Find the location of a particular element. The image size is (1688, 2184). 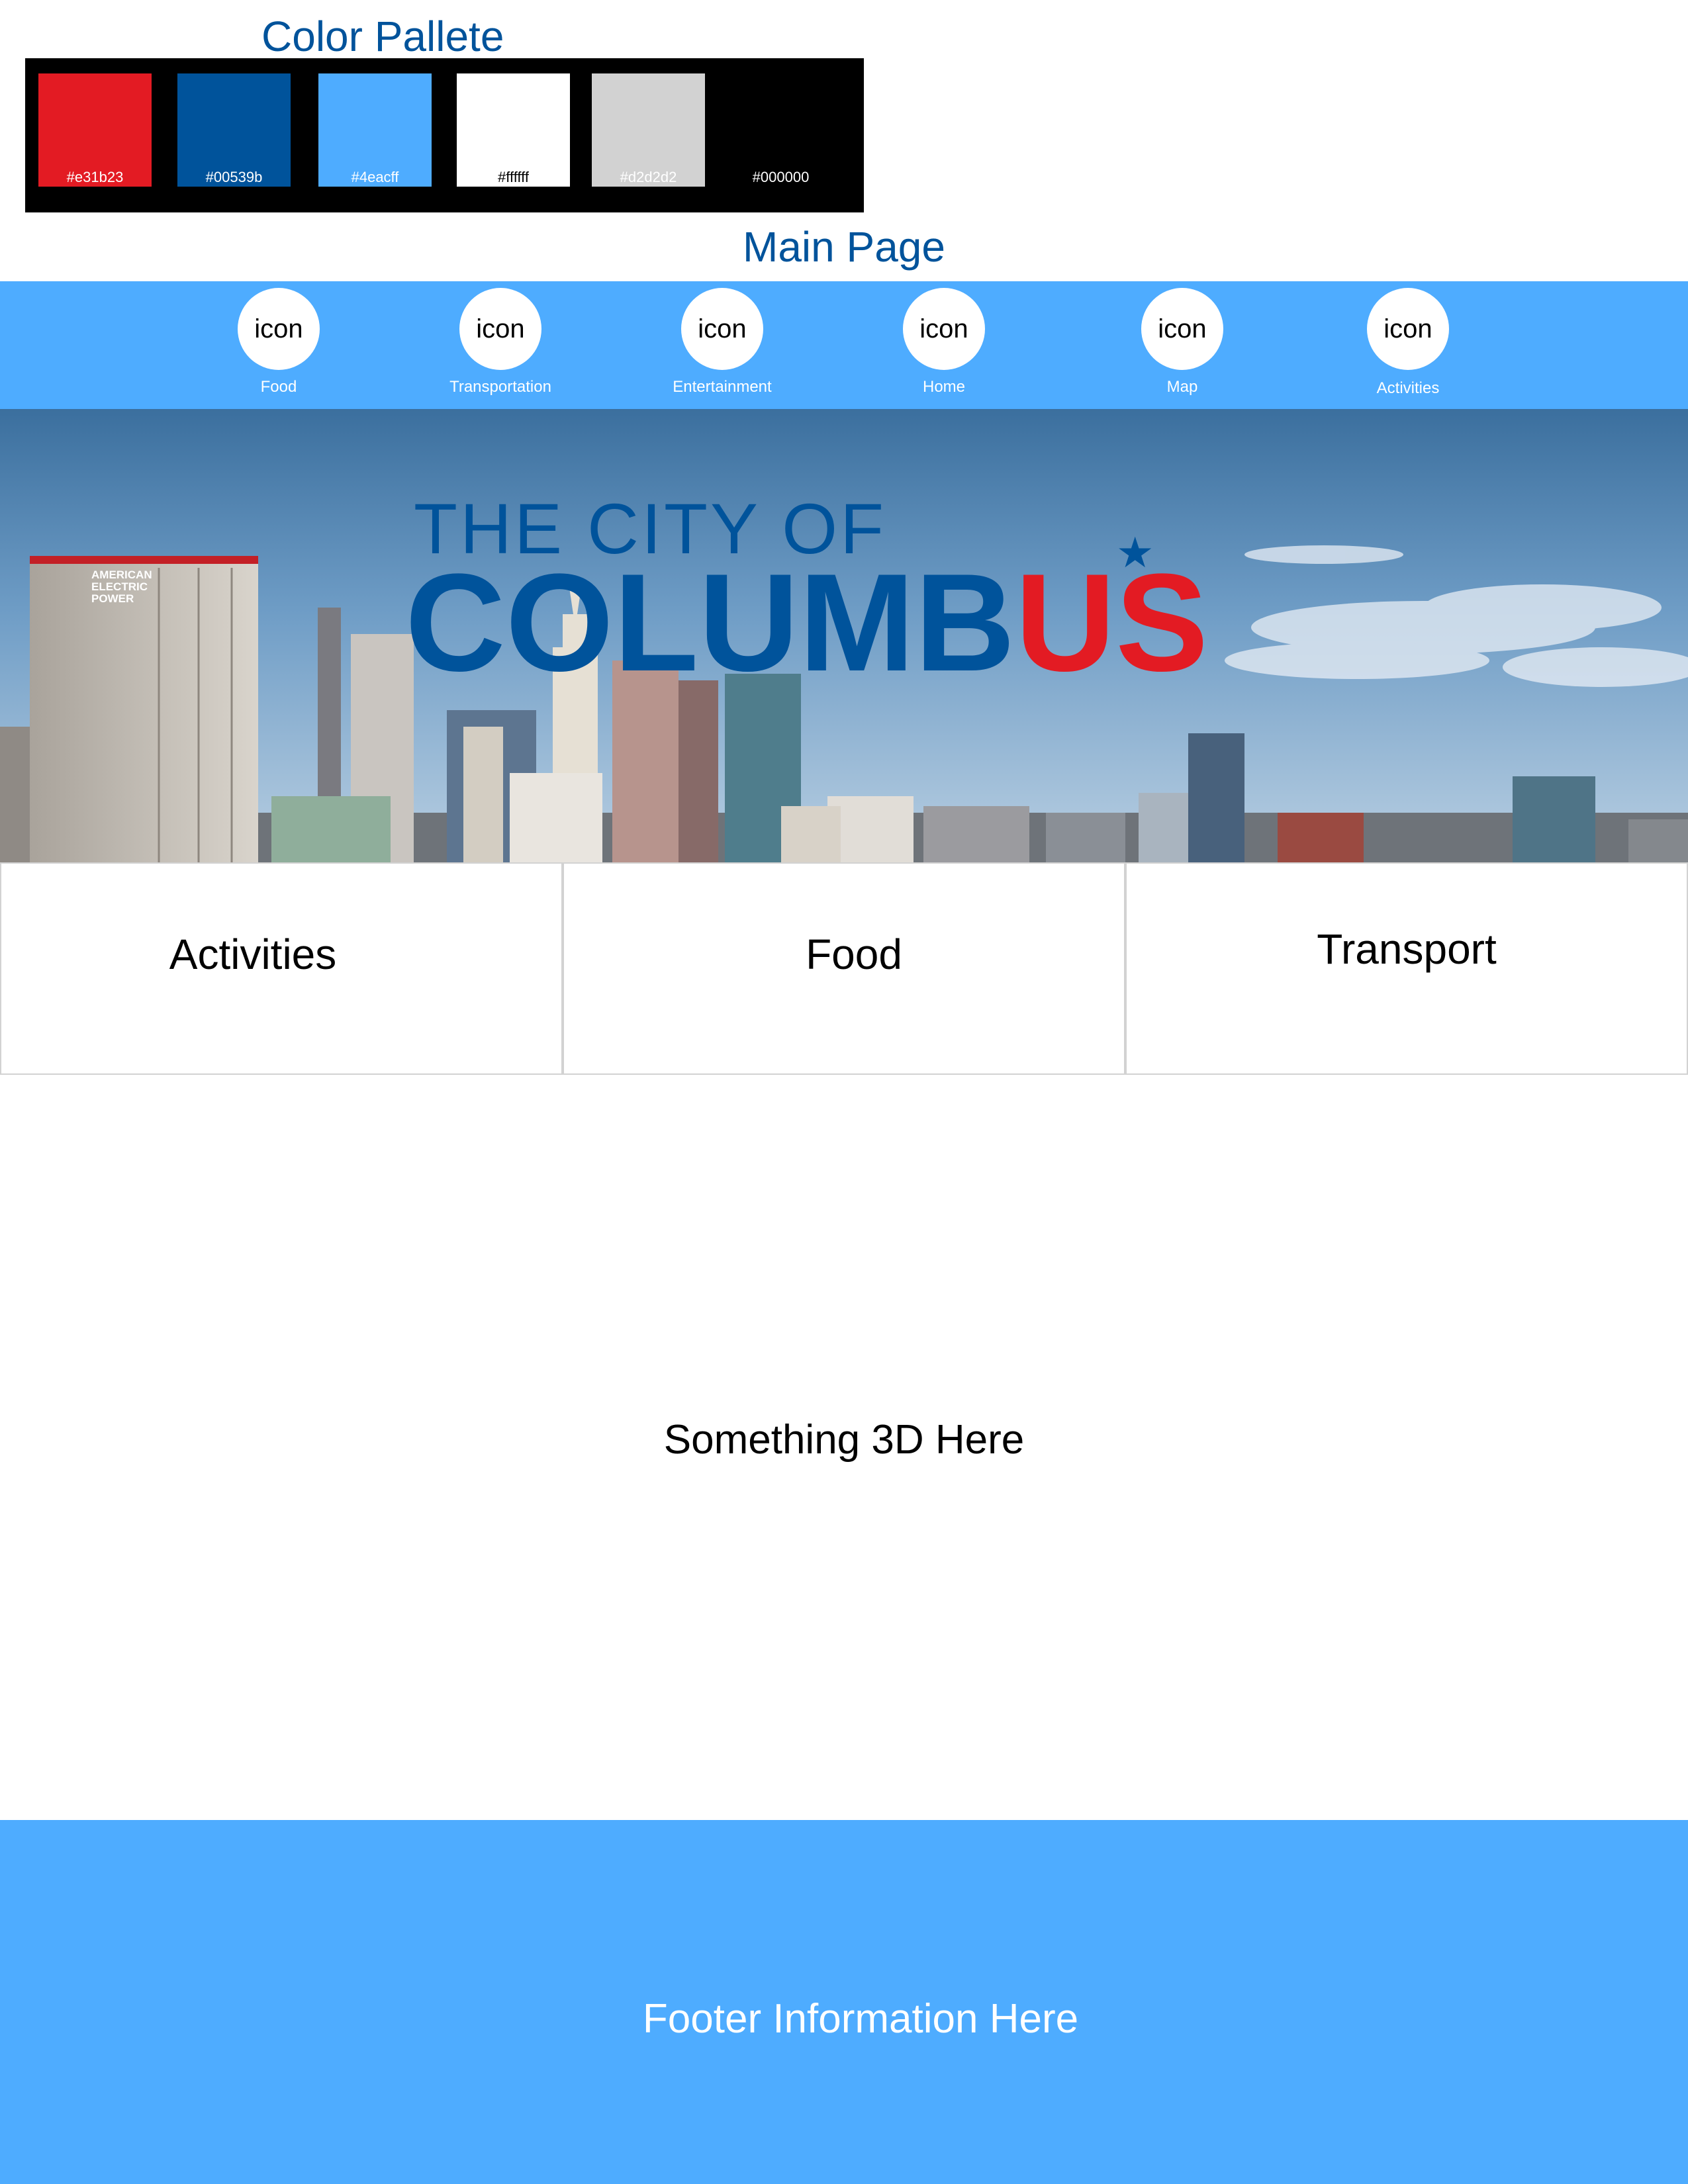

nav-item-home: icon Home is located at coordinates (944, 342).